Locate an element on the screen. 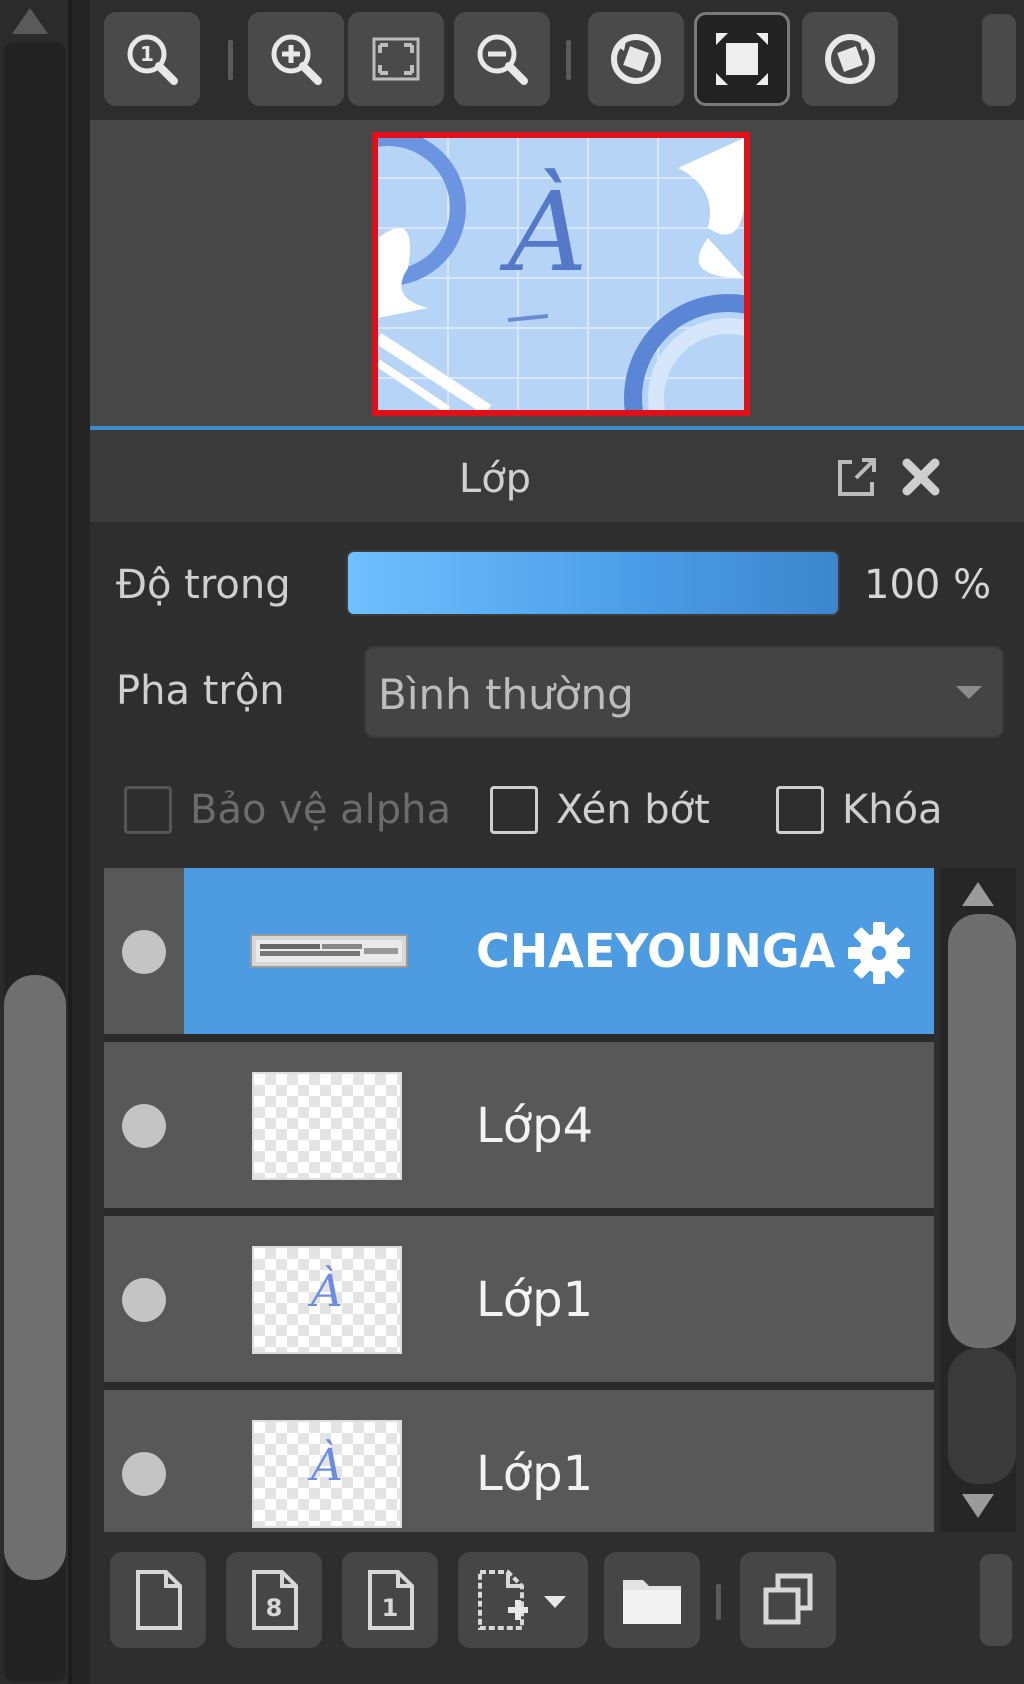 The image size is (1024, 1684). page-8-icon: 8 is located at coordinates (275, 1600).